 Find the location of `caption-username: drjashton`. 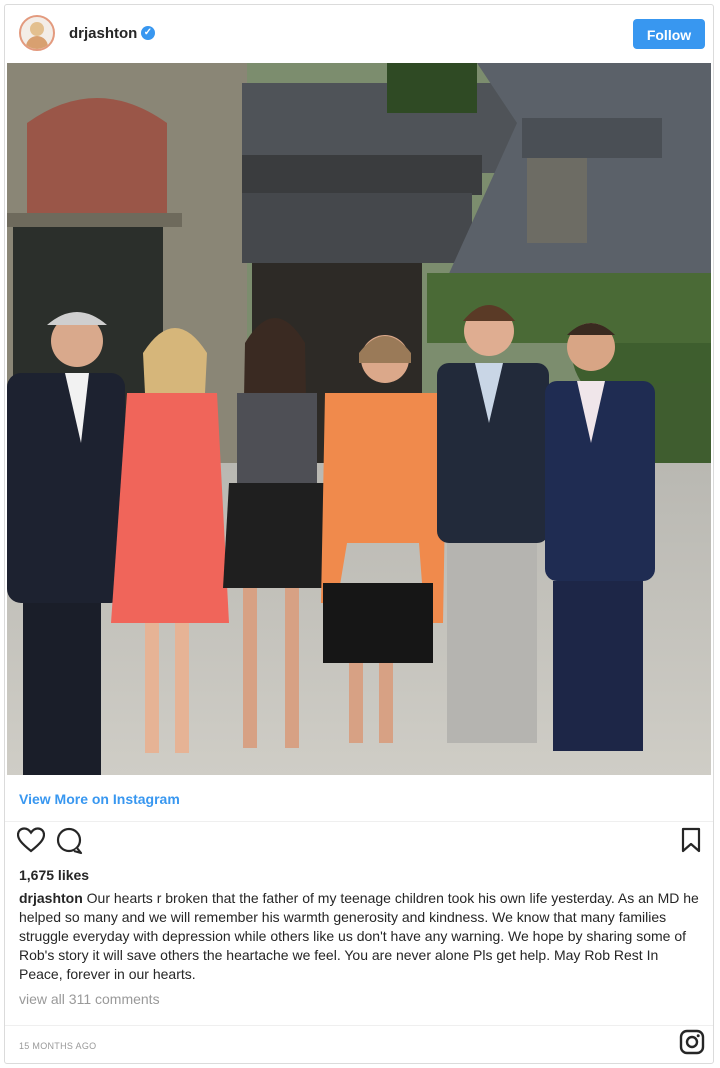

caption-username: drjashton is located at coordinates (51, 898).